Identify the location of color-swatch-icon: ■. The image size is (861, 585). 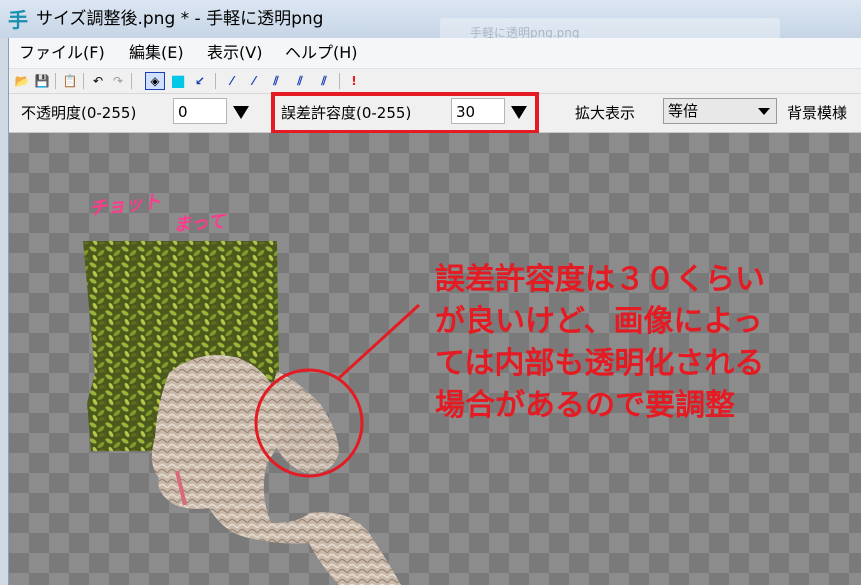
(178, 81).